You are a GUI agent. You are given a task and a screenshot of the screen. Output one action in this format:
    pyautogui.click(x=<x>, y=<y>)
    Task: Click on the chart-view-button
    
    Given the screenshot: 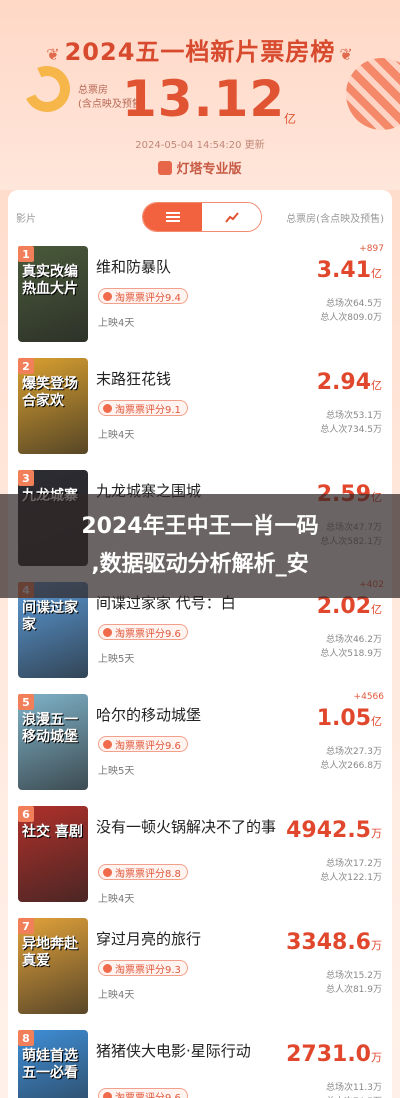 What is the action you would take?
    pyautogui.click(x=231, y=217)
    